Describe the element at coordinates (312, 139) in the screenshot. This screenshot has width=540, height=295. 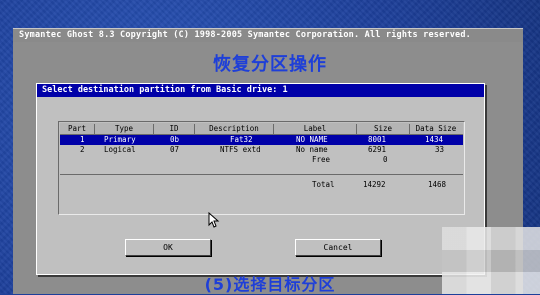
I see `cell-label: NO NAME` at that location.